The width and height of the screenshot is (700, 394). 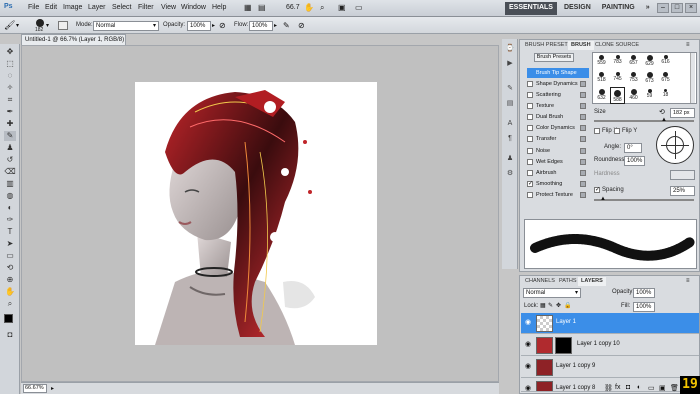 What do you see at coordinates (577, 8) in the screenshot?
I see `workspace-design: DESIGN` at bounding box center [577, 8].